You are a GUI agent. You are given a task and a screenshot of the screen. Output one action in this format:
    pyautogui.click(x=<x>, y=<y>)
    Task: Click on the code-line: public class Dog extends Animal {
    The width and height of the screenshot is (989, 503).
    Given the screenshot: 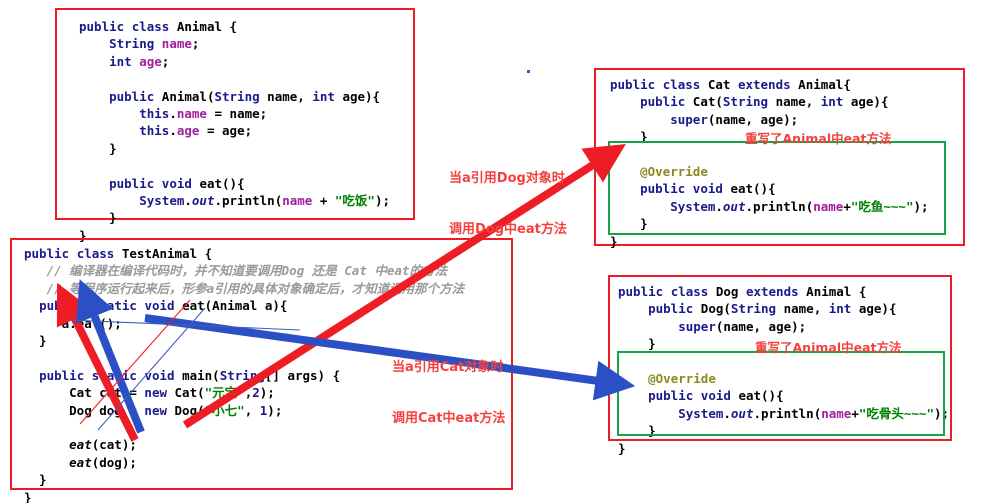 What is the action you would take?
    pyautogui.click(x=784, y=291)
    